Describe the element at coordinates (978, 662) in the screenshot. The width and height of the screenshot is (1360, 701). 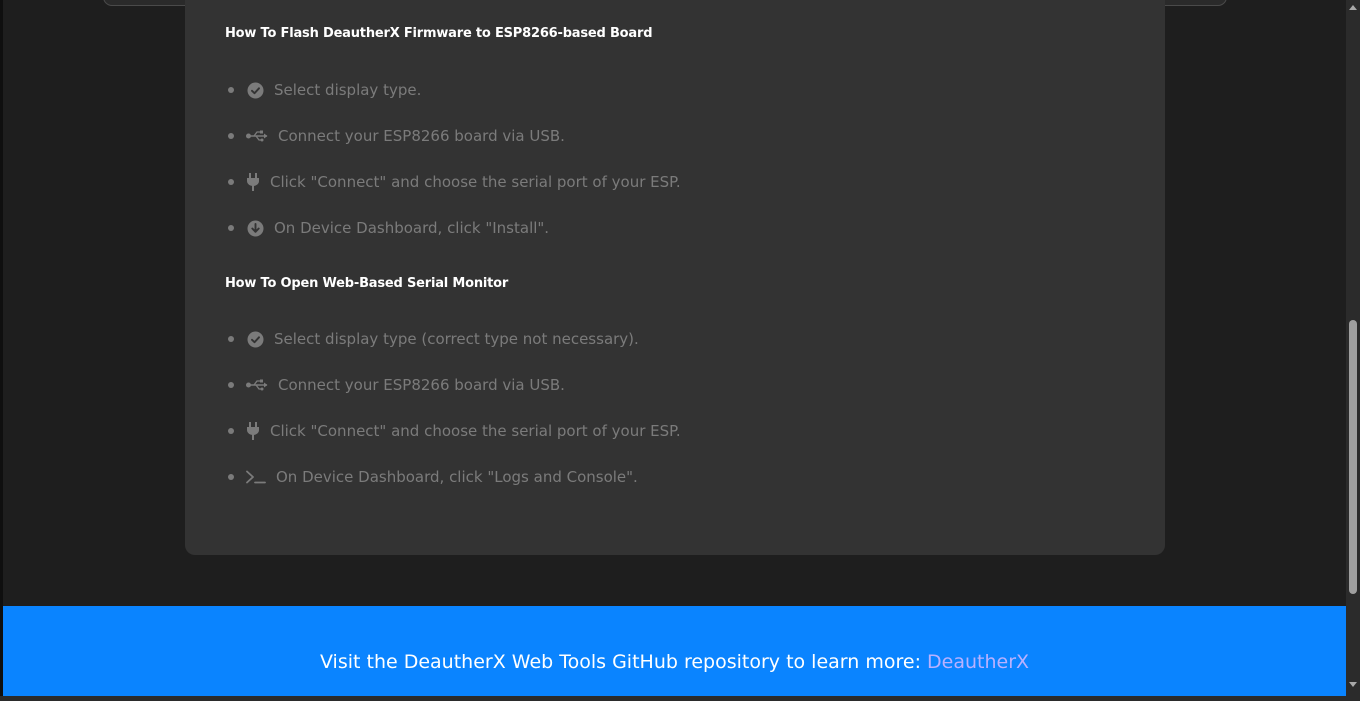
I see `github-repo-link: DeautherX` at that location.